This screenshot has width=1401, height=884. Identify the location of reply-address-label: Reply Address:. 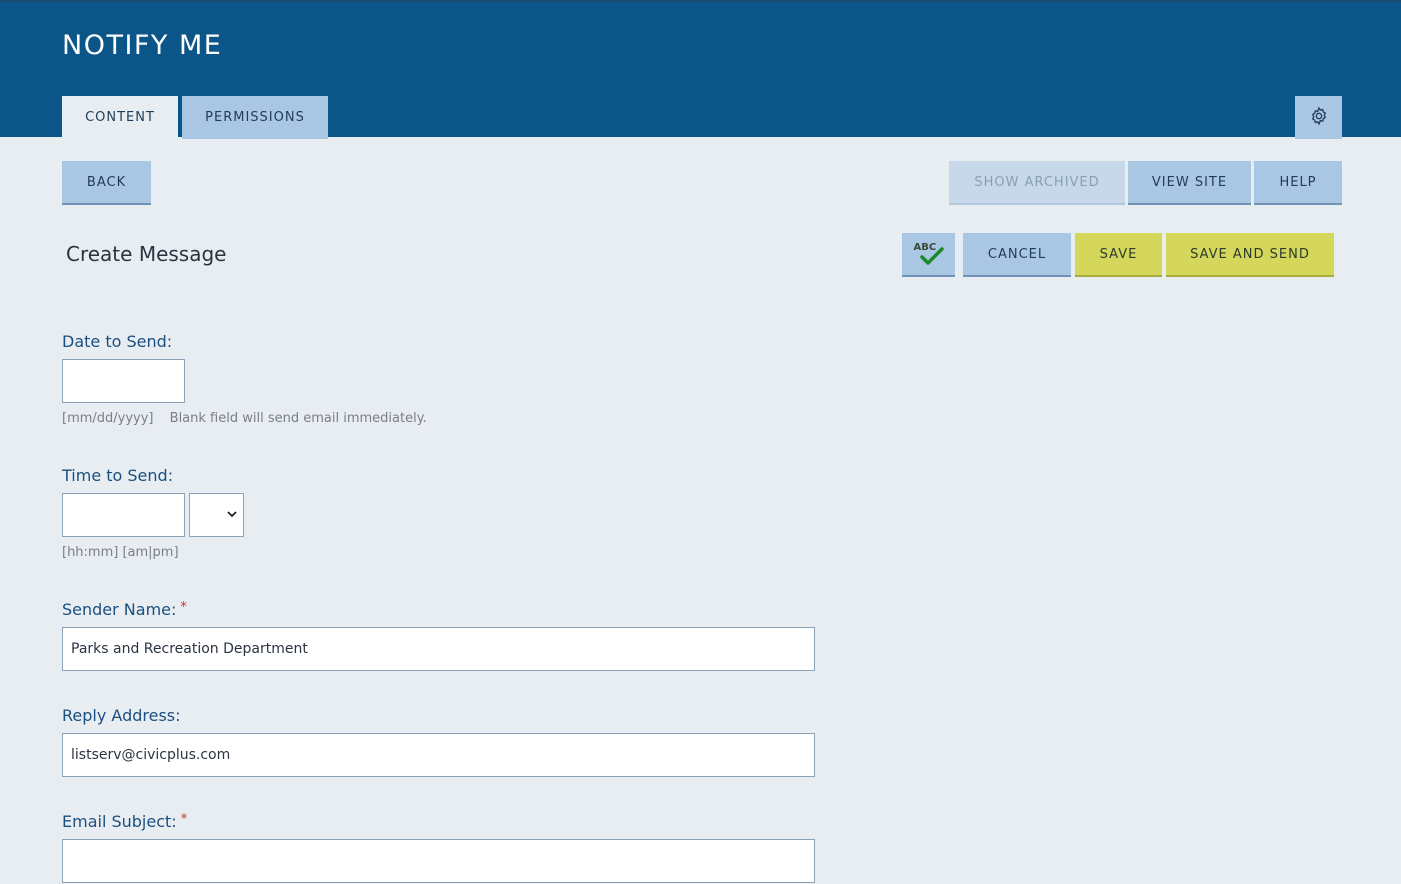
(121, 715).